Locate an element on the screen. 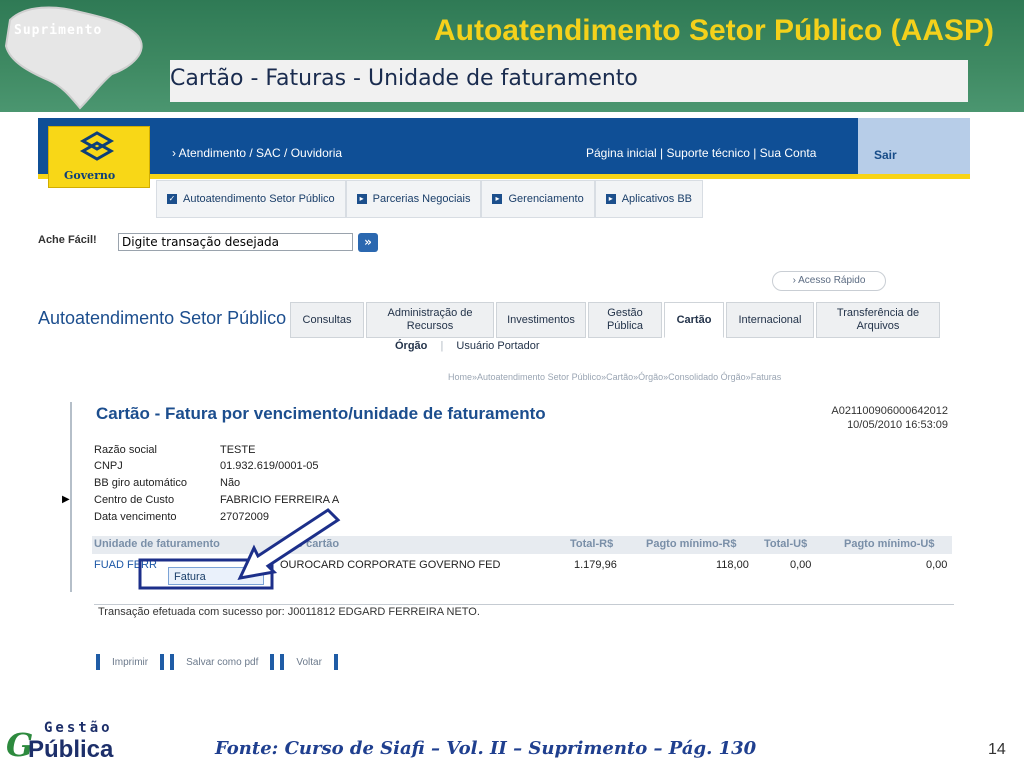 Image resolution: width=1024 pixels, height=768 pixels. slide-title: Autoatendimento Setor Público (AASP) is located at coordinates (713, 30).